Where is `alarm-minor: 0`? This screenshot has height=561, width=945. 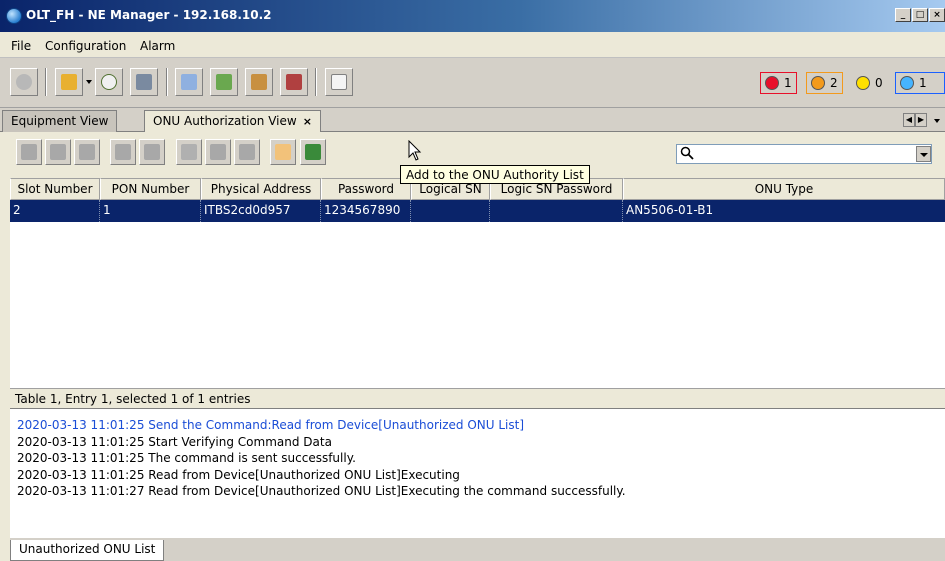
alarm-minor: 0 is located at coordinates (869, 83).